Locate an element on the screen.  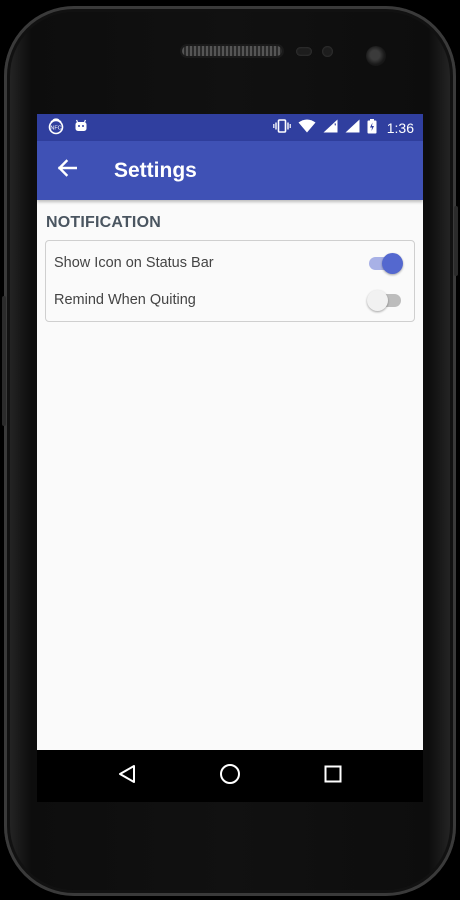
front-camera is located at coordinates (376, 56).